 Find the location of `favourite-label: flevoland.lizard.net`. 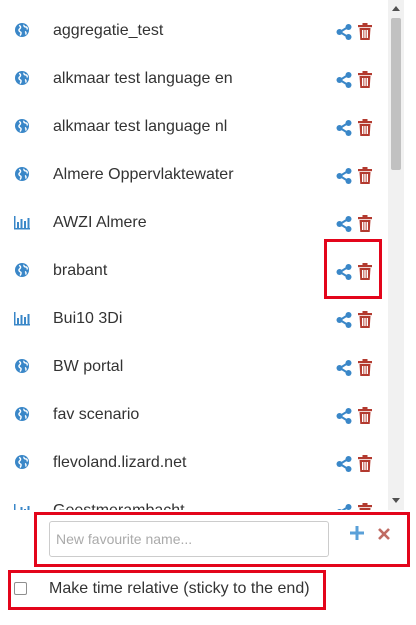

favourite-label: flevoland.lizard.net is located at coordinates (119, 463).